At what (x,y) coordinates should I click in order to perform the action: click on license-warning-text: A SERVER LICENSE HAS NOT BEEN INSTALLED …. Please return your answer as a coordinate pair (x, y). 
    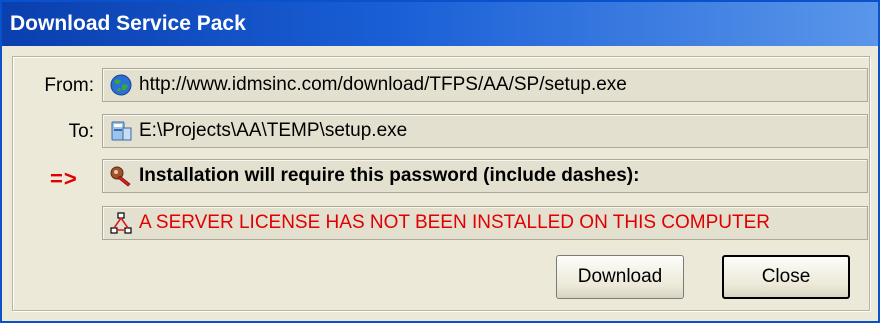
    Looking at the image, I should click on (455, 222).